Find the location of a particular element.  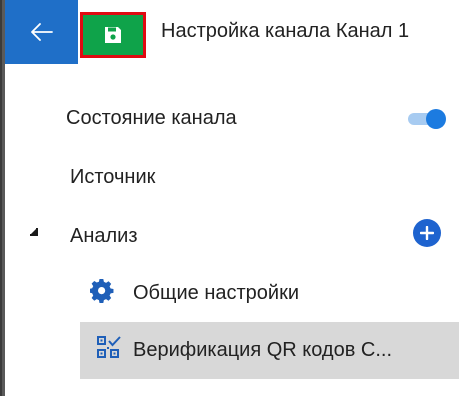

floppy-disk-icon is located at coordinates (113, 35).